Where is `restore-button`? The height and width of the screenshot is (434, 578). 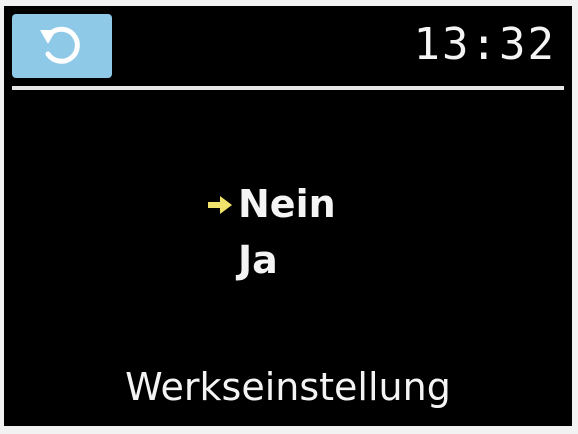
restore-button is located at coordinates (62, 46).